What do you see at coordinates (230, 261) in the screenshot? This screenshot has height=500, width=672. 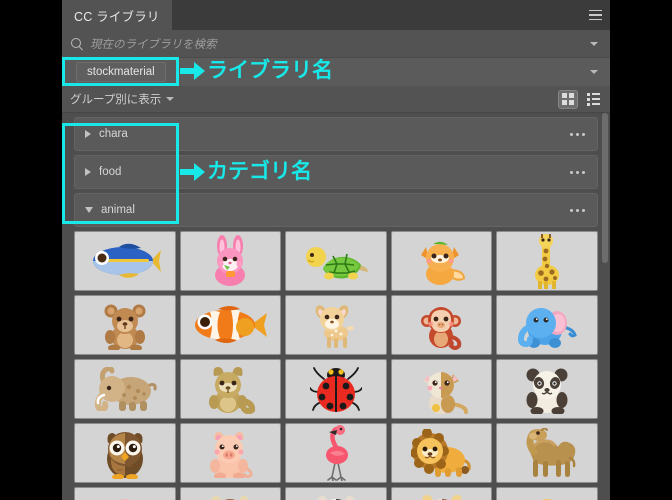 I see `asset-thumbnail-pink-rabbit` at bounding box center [230, 261].